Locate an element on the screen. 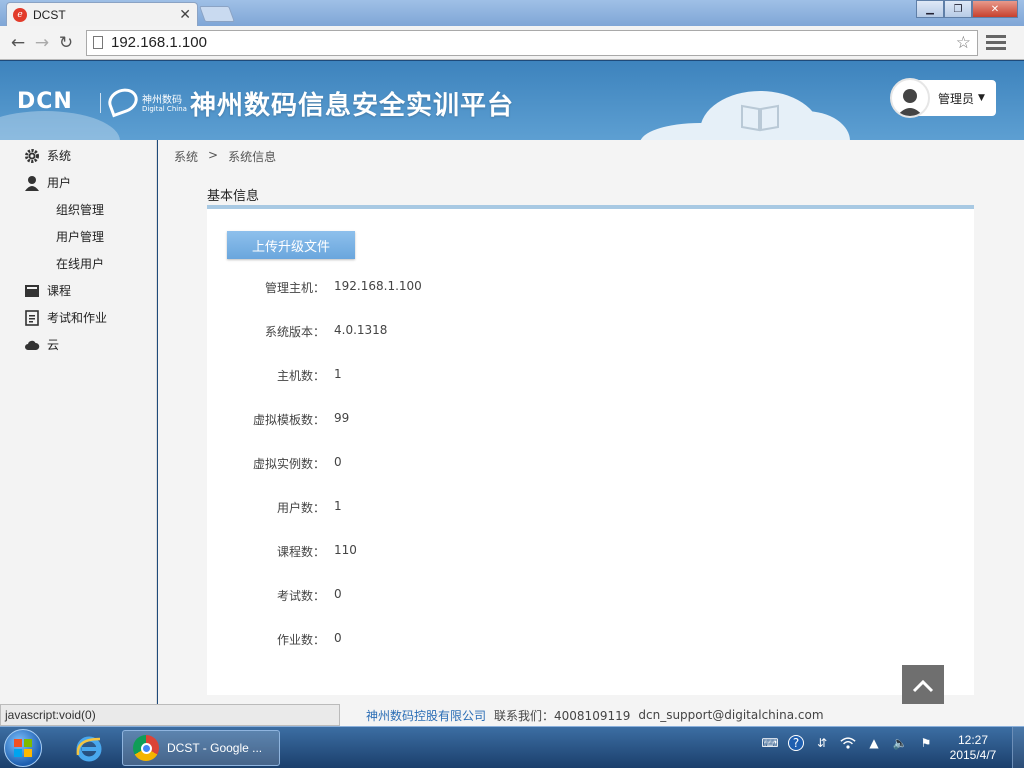 This screenshot has width=1024, height=768. keyboard-icon: ⌨ is located at coordinates (769, 743).